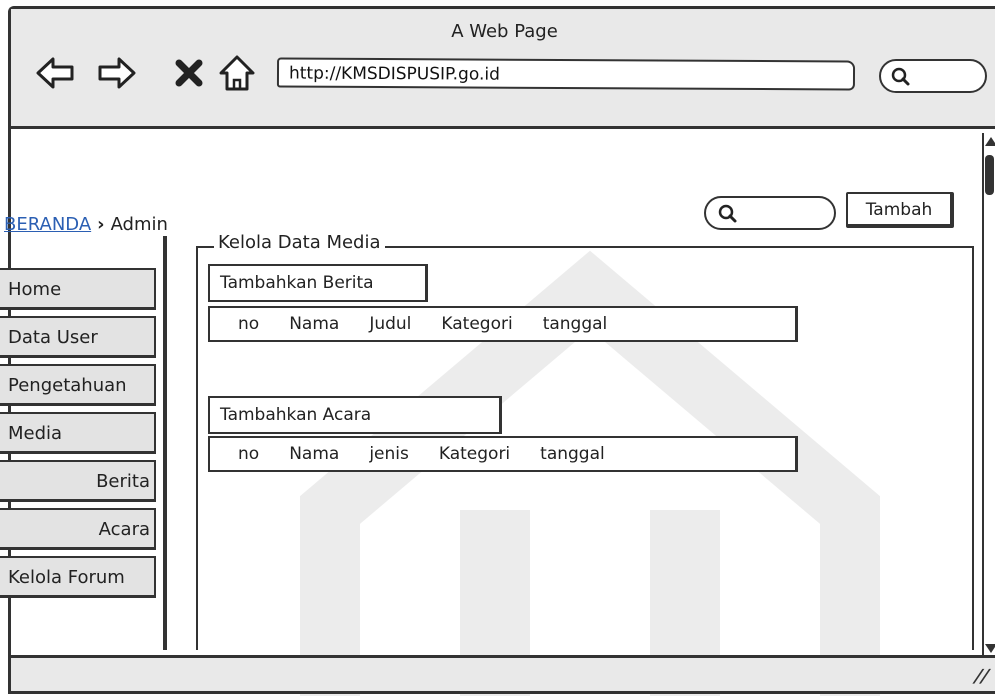  I want to click on berita-table-header: no Nama Judul Kategori tanggal, so click(503, 324).